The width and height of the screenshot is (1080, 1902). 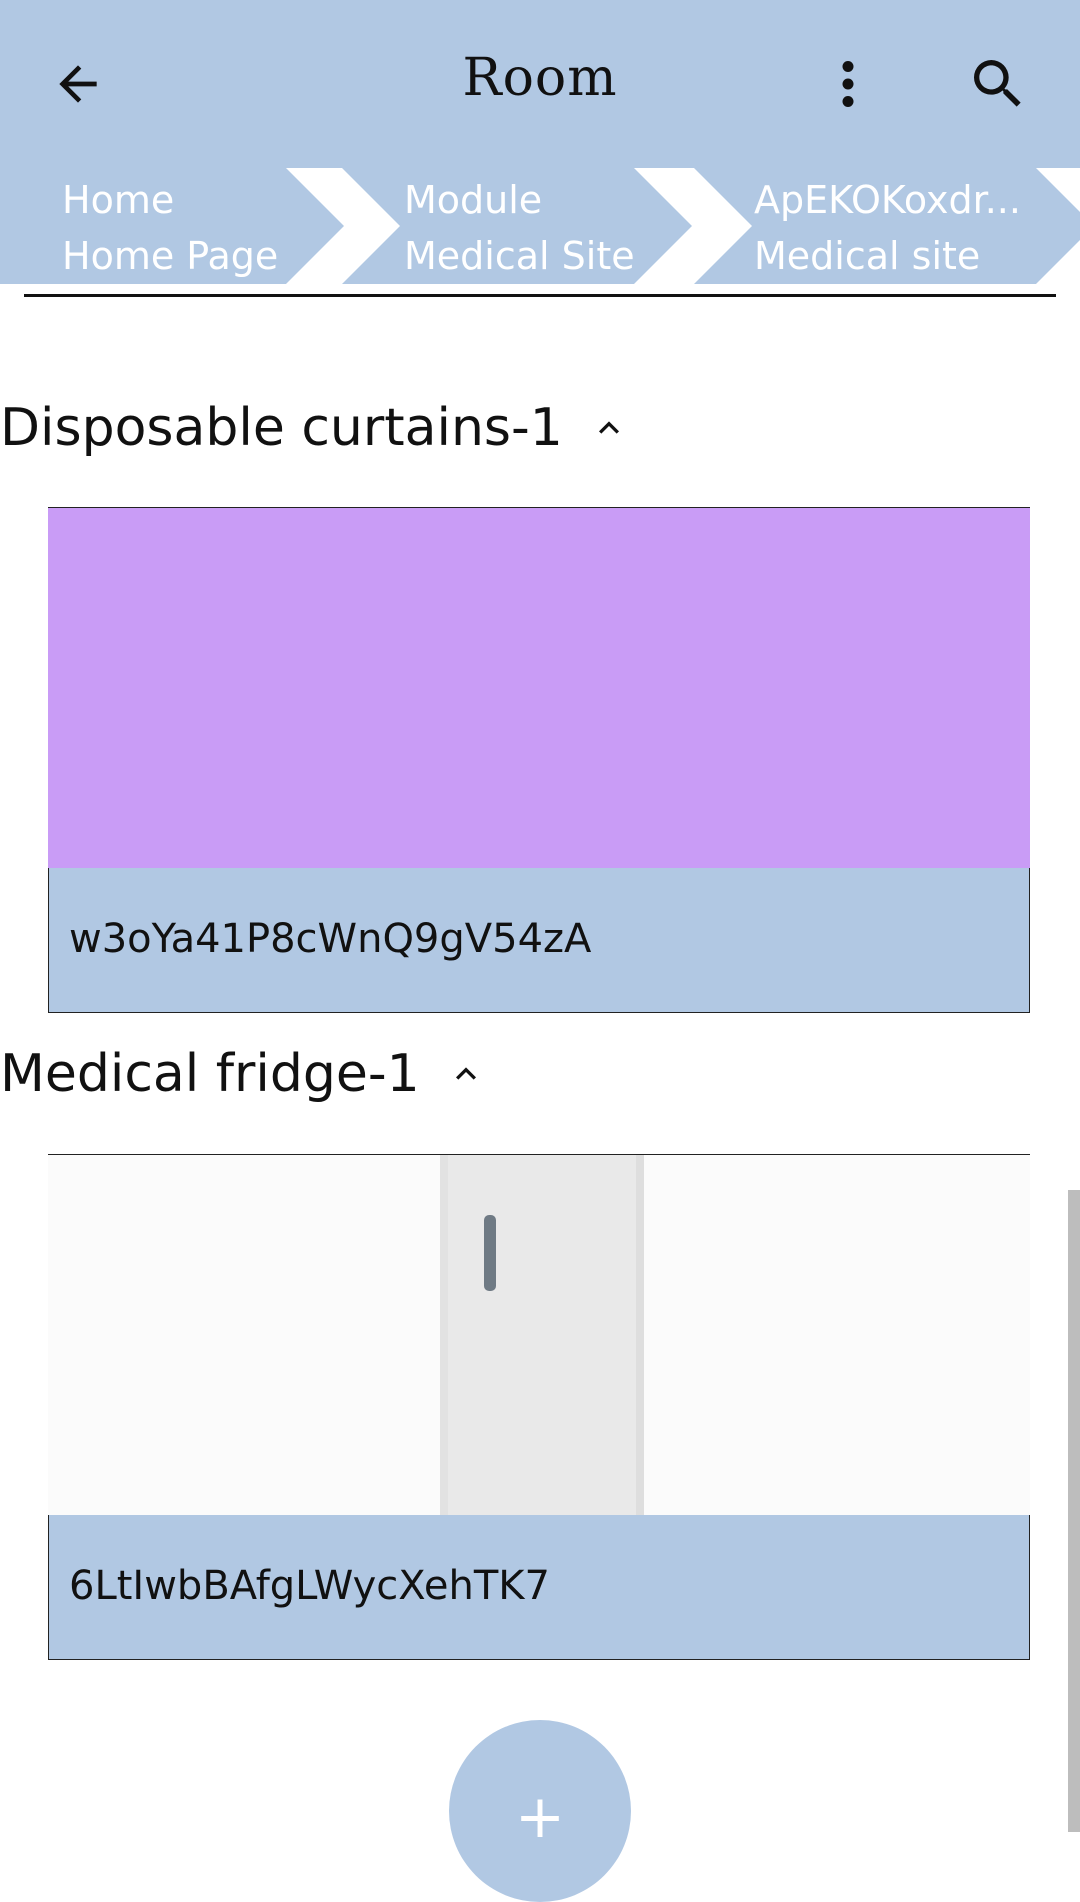 What do you see at coordinates (281, 428) in the screenshot?
I see `section-title: Disposable curtains-1` at bounding box center [281, 428].